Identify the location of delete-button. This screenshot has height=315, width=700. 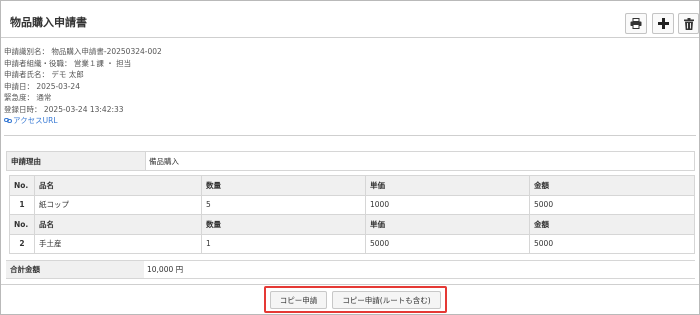
(688, 23).